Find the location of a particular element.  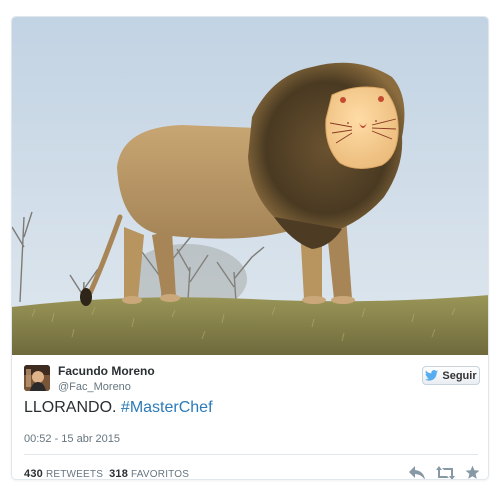

avatar-image is located at coordinates (37, 378).